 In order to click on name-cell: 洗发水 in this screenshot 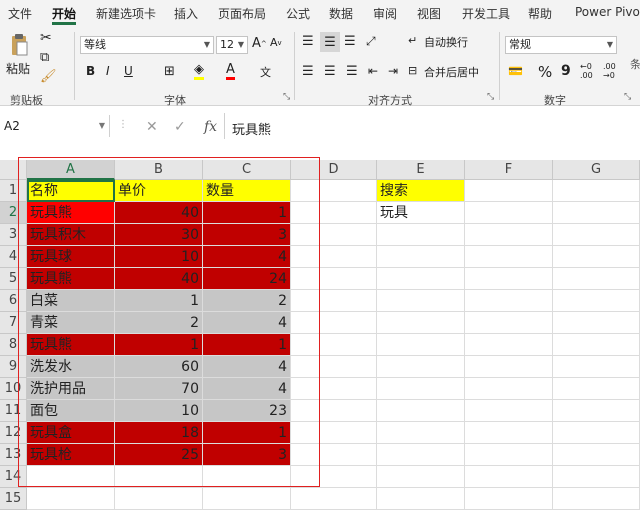, I will do `click(71, 367)`.